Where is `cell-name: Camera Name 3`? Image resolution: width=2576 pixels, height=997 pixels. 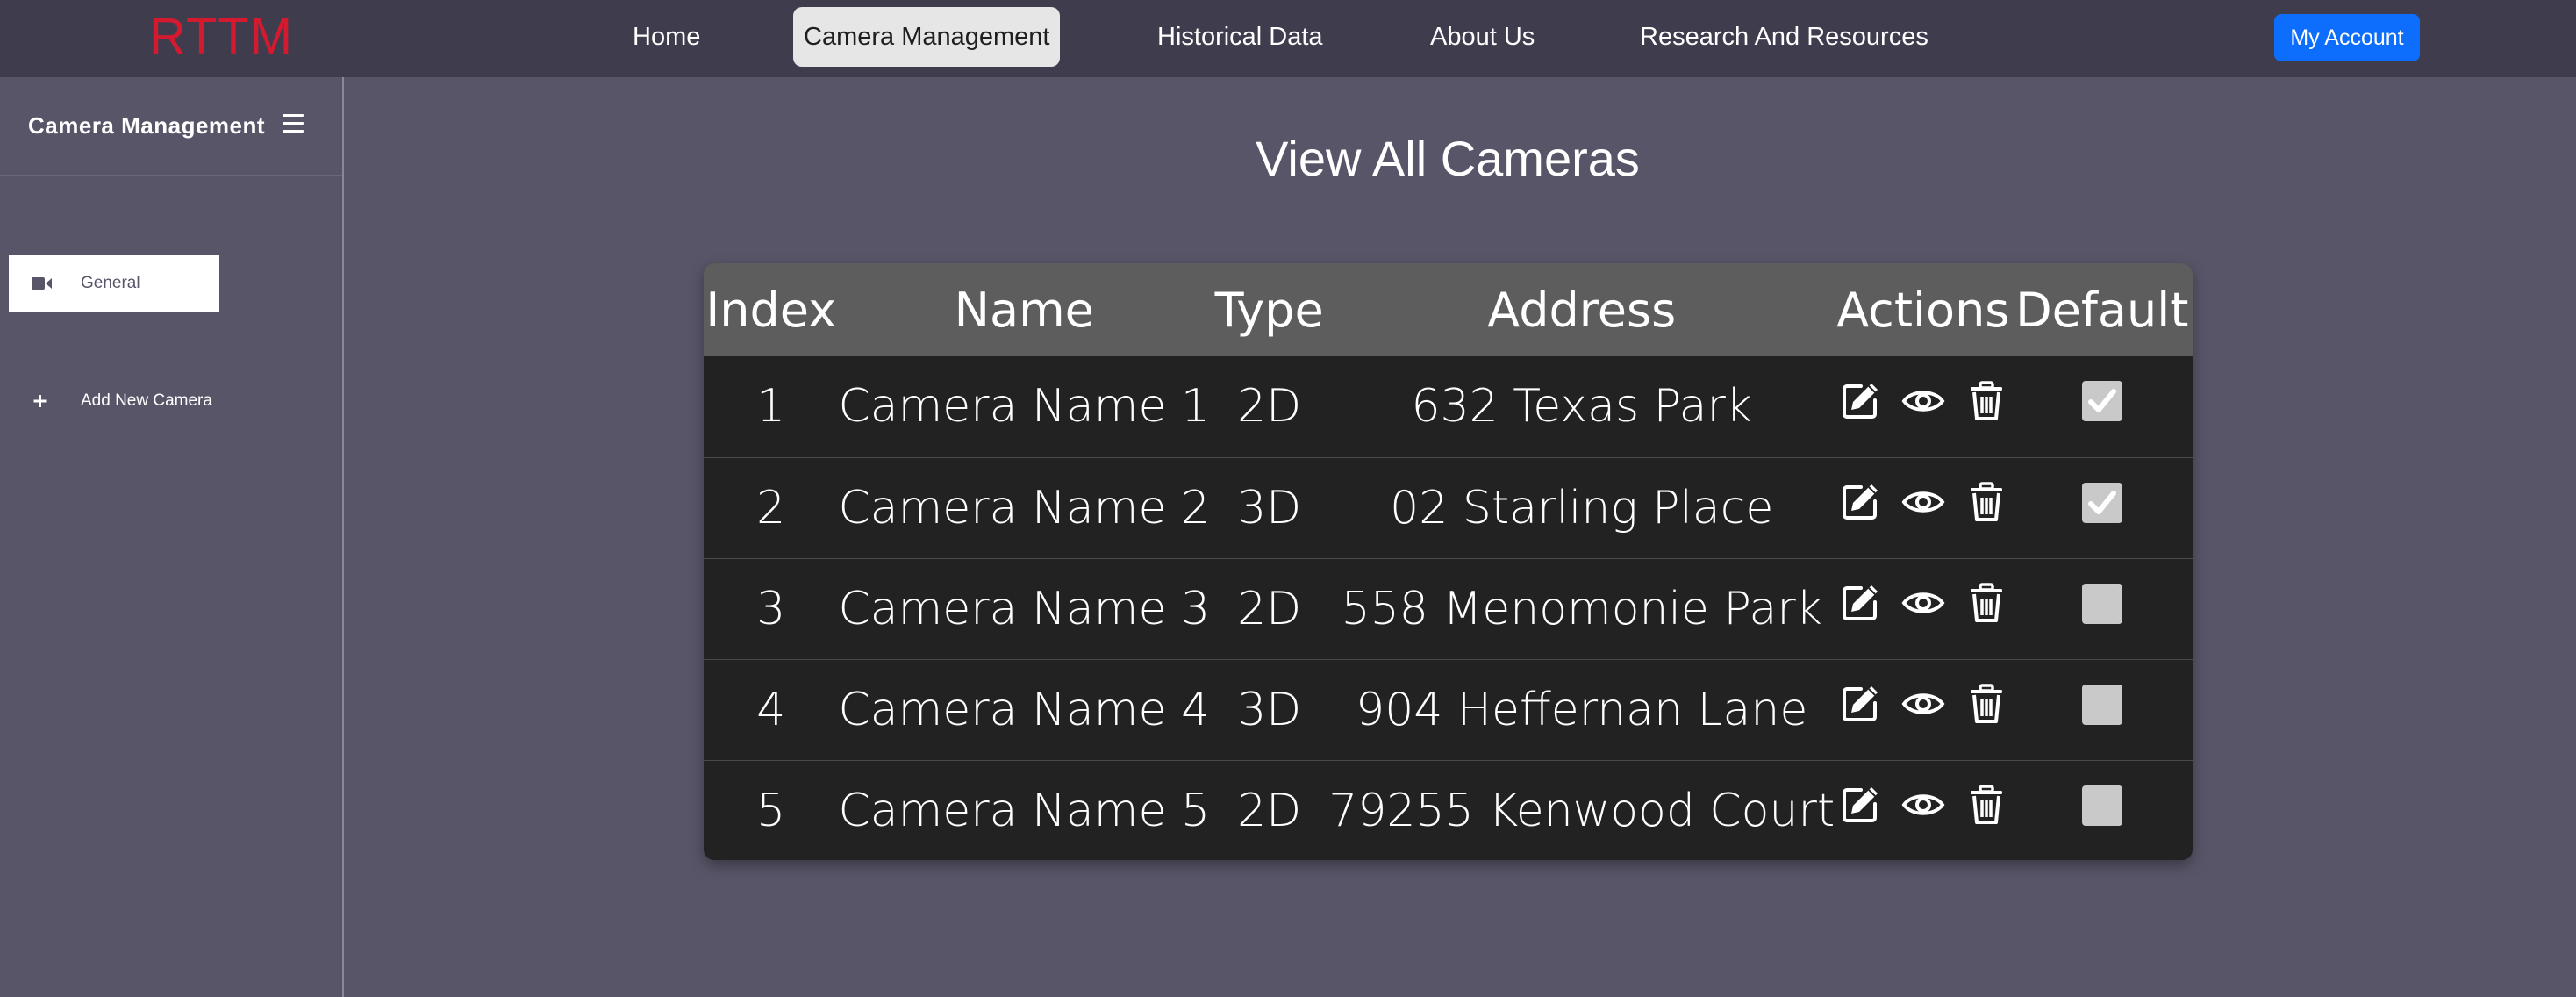 cell-name: Camera Name 3 is located at coordinates (1024, 608).